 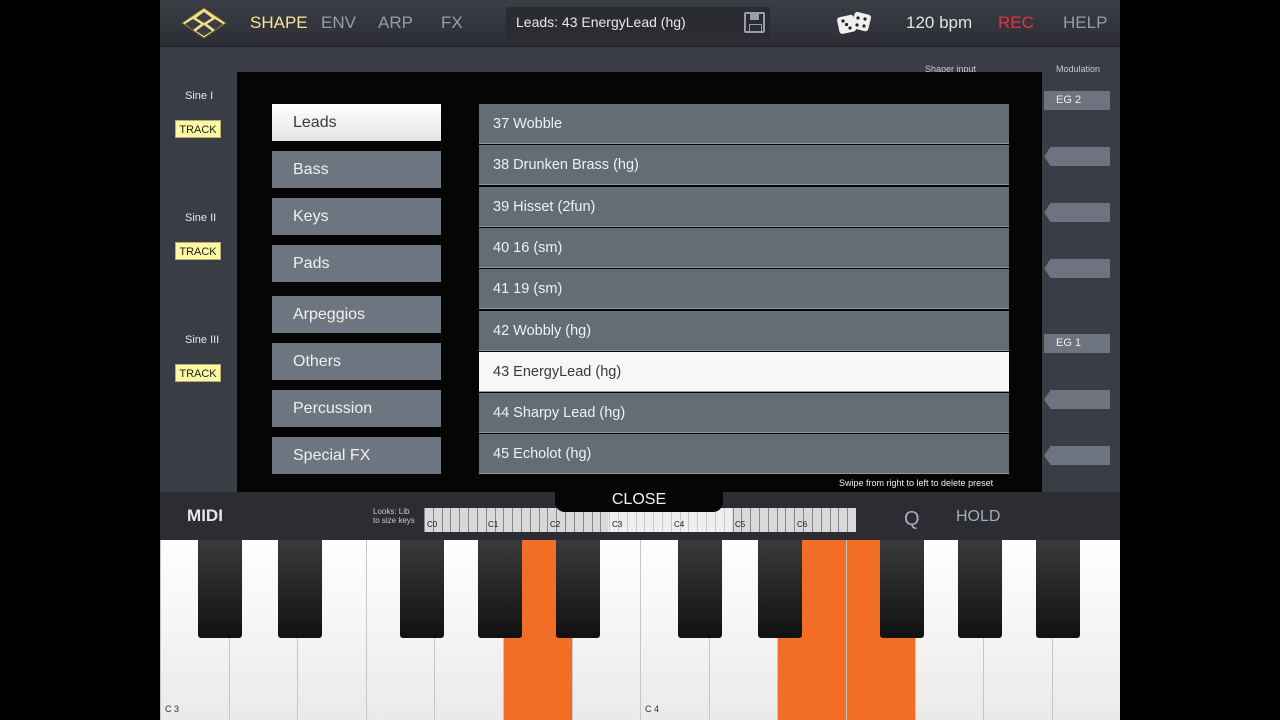 What do you see at coordinates (744, 247) in the screenshot?
I see `preset-item: 40 16 (sm)` at bounding box center [744, 247].